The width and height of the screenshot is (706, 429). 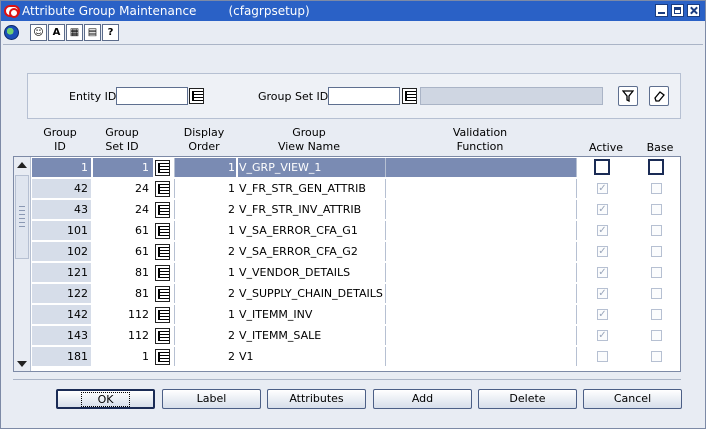 What do you see at coordinates (105, 399) in the screenshot?
I see `ok-button: OK` at bounding box center [105, 399].